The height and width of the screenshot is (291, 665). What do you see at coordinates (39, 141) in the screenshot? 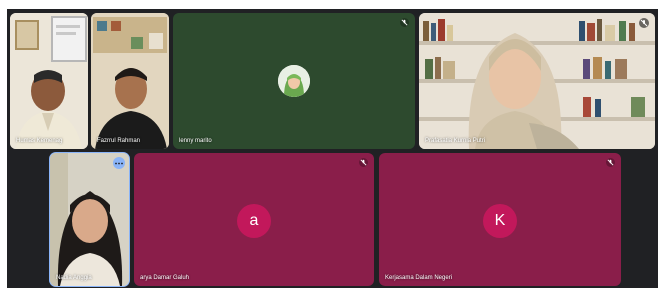
I see `participant-name-1: Humas Kemenag` at bounding box center [39, 141].